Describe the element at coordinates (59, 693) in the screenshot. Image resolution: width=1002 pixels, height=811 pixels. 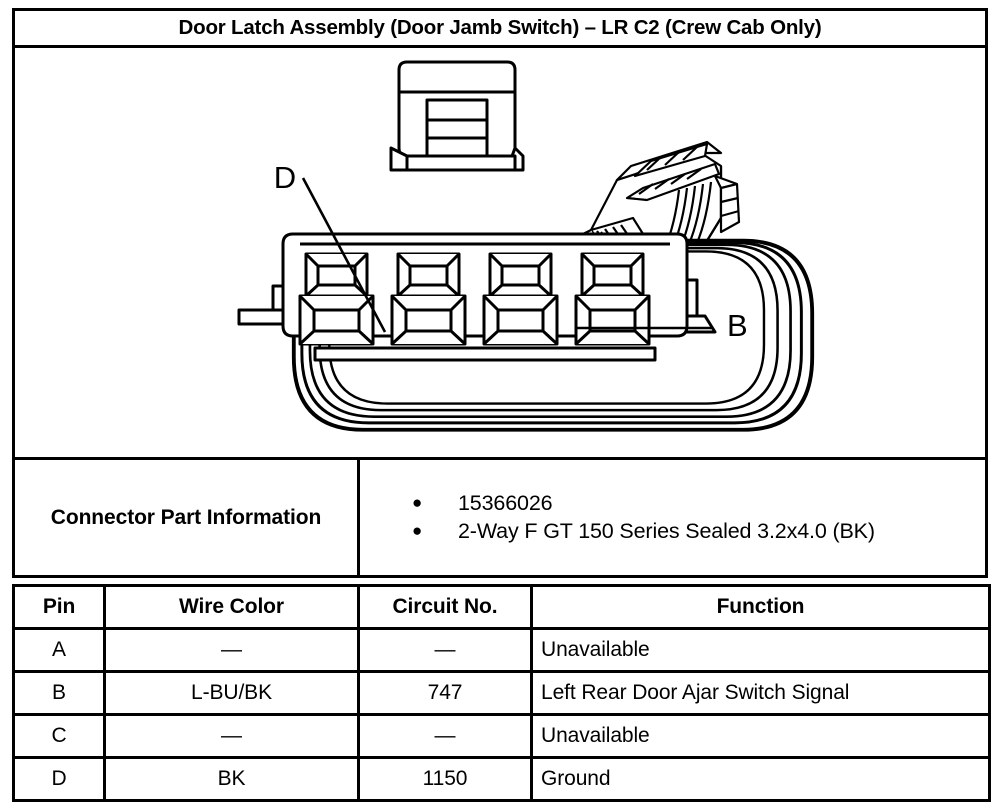
I see `cell-pin: B` at that location.